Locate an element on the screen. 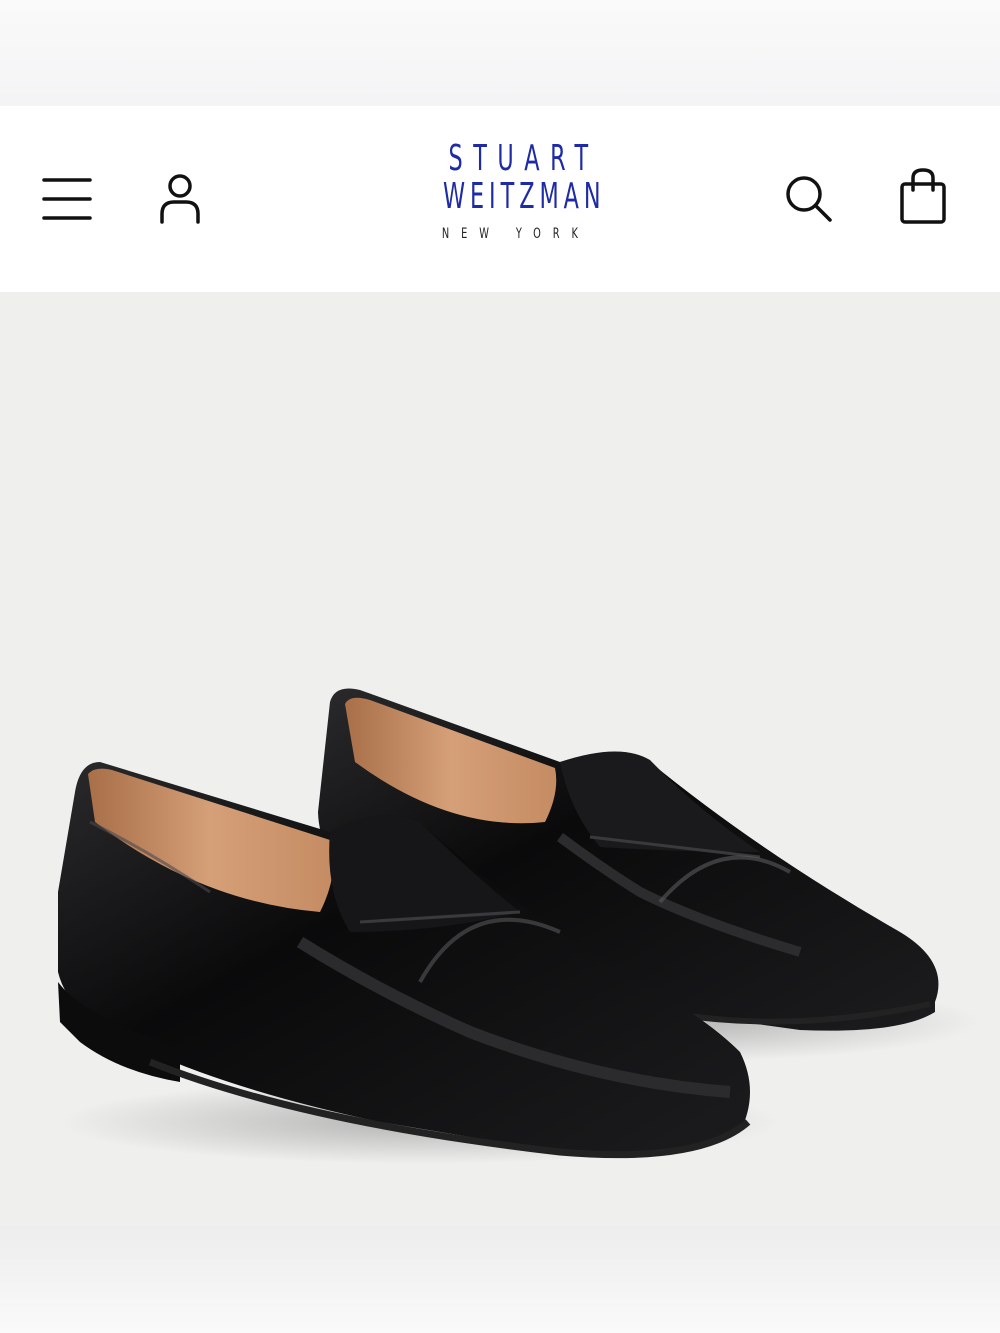 The width and height of the screenshot is (1000, 1333). search-button is located at coordinates (809, 199).